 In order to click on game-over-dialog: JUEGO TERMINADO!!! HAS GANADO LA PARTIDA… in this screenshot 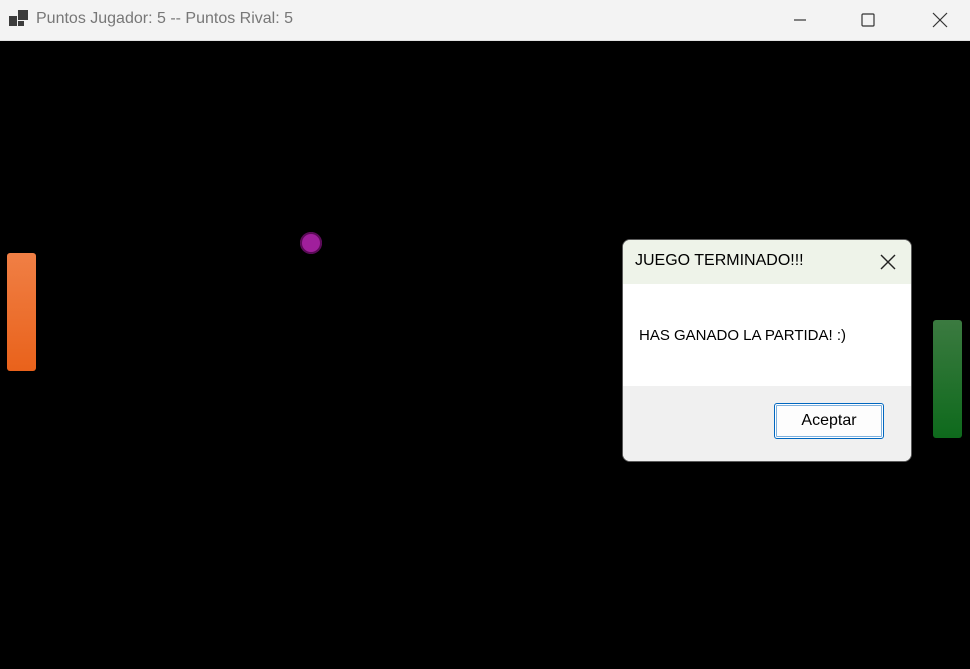, I will do `click(767, 350)`.